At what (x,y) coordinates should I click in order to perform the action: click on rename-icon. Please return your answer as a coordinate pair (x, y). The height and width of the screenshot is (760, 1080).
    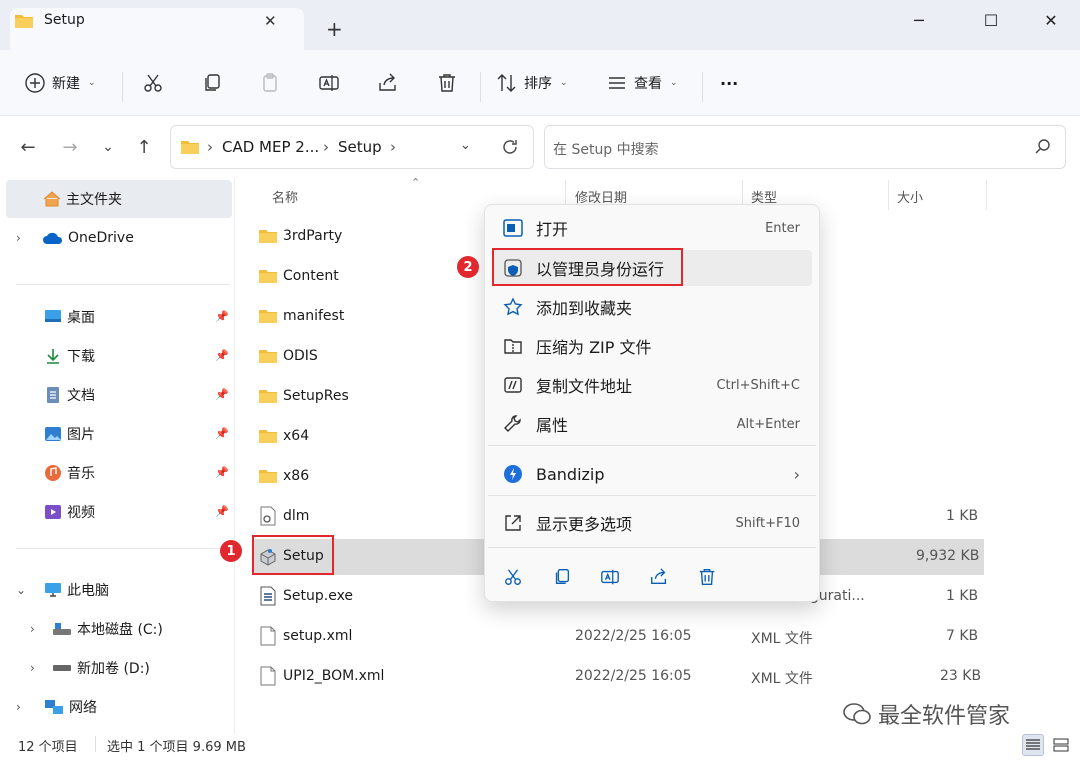
    Looking at the image, I should click on (610, 577).